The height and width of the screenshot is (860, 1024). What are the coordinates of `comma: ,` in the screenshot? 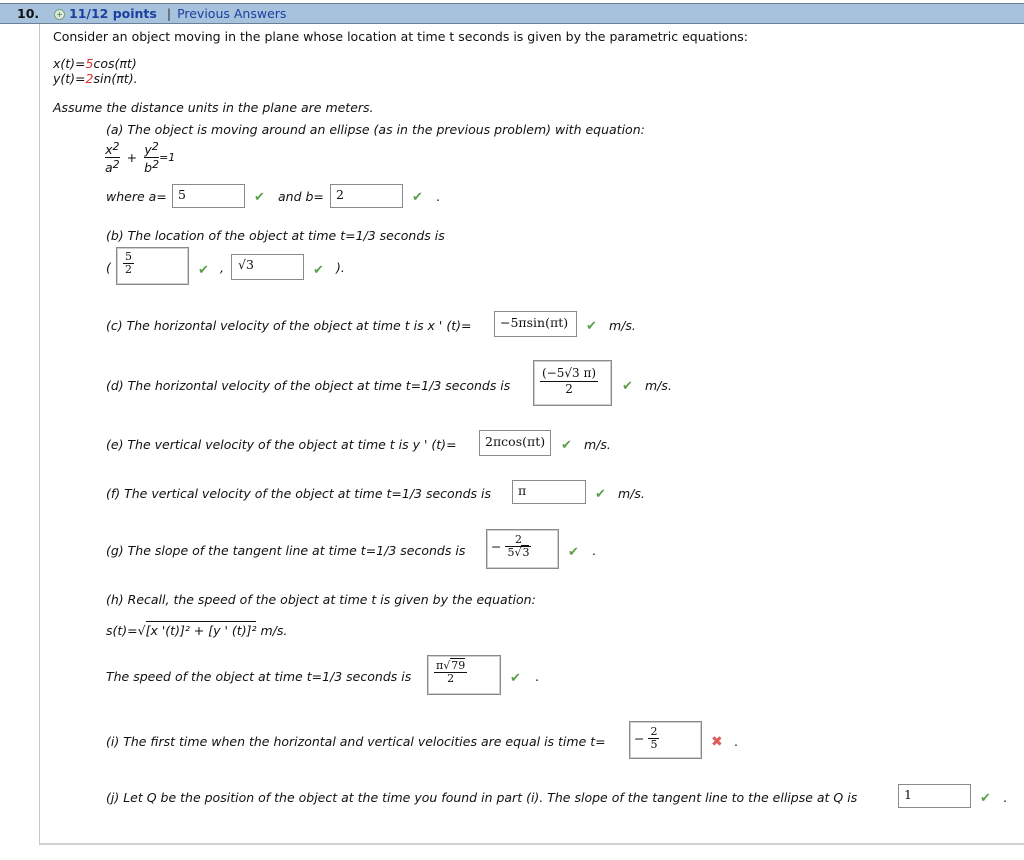 It's located at (222, 267).